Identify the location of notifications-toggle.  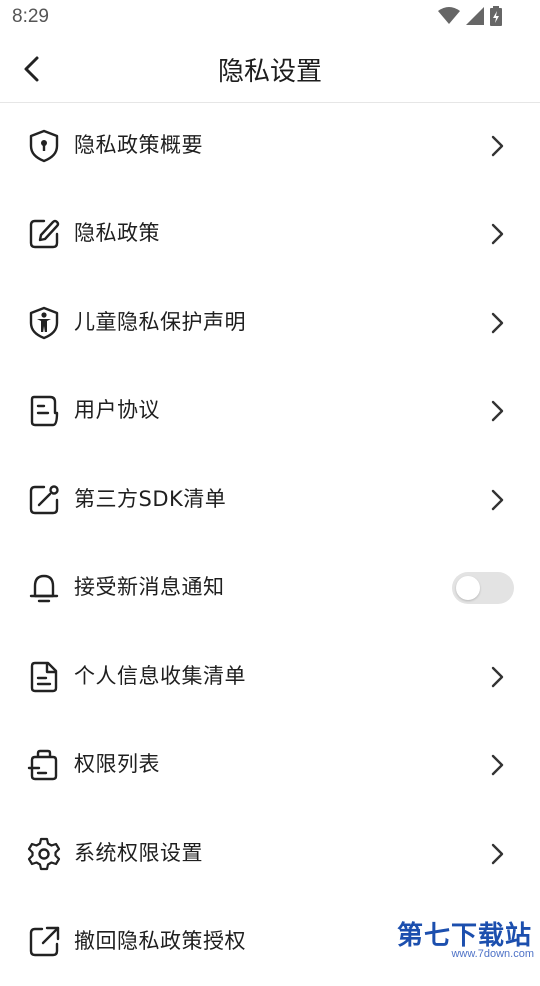
(483, 588).